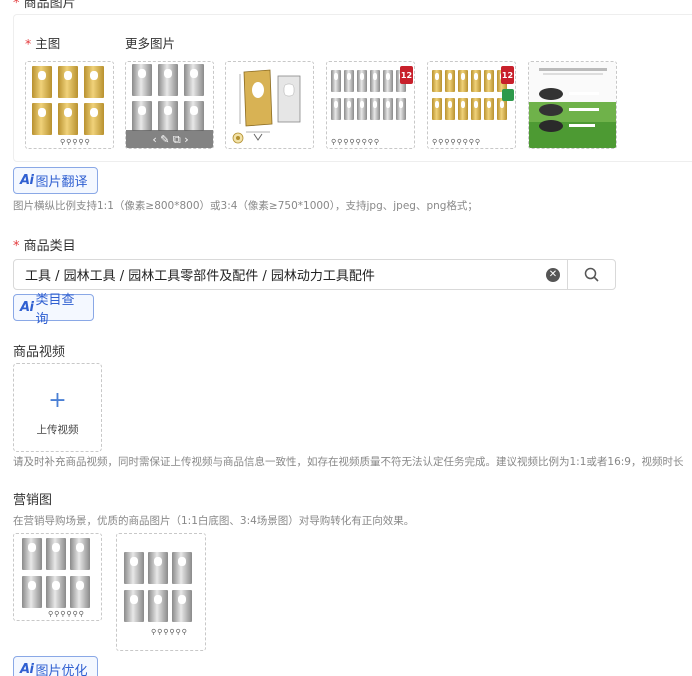 The image size is (692, 676). I want to click on marketing-image-1x1: ⚲⚲⚲⚲⚲⚲, so click(57, 577).